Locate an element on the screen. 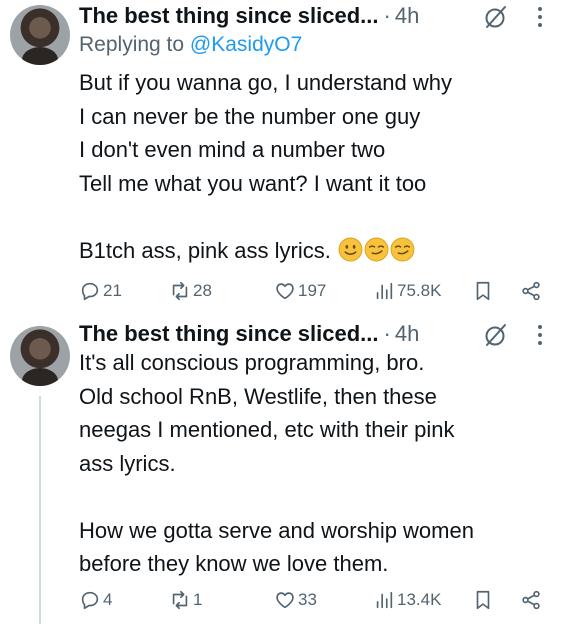  text-line: But if you wanna go, I understand why is located at coordinates (266, 82).